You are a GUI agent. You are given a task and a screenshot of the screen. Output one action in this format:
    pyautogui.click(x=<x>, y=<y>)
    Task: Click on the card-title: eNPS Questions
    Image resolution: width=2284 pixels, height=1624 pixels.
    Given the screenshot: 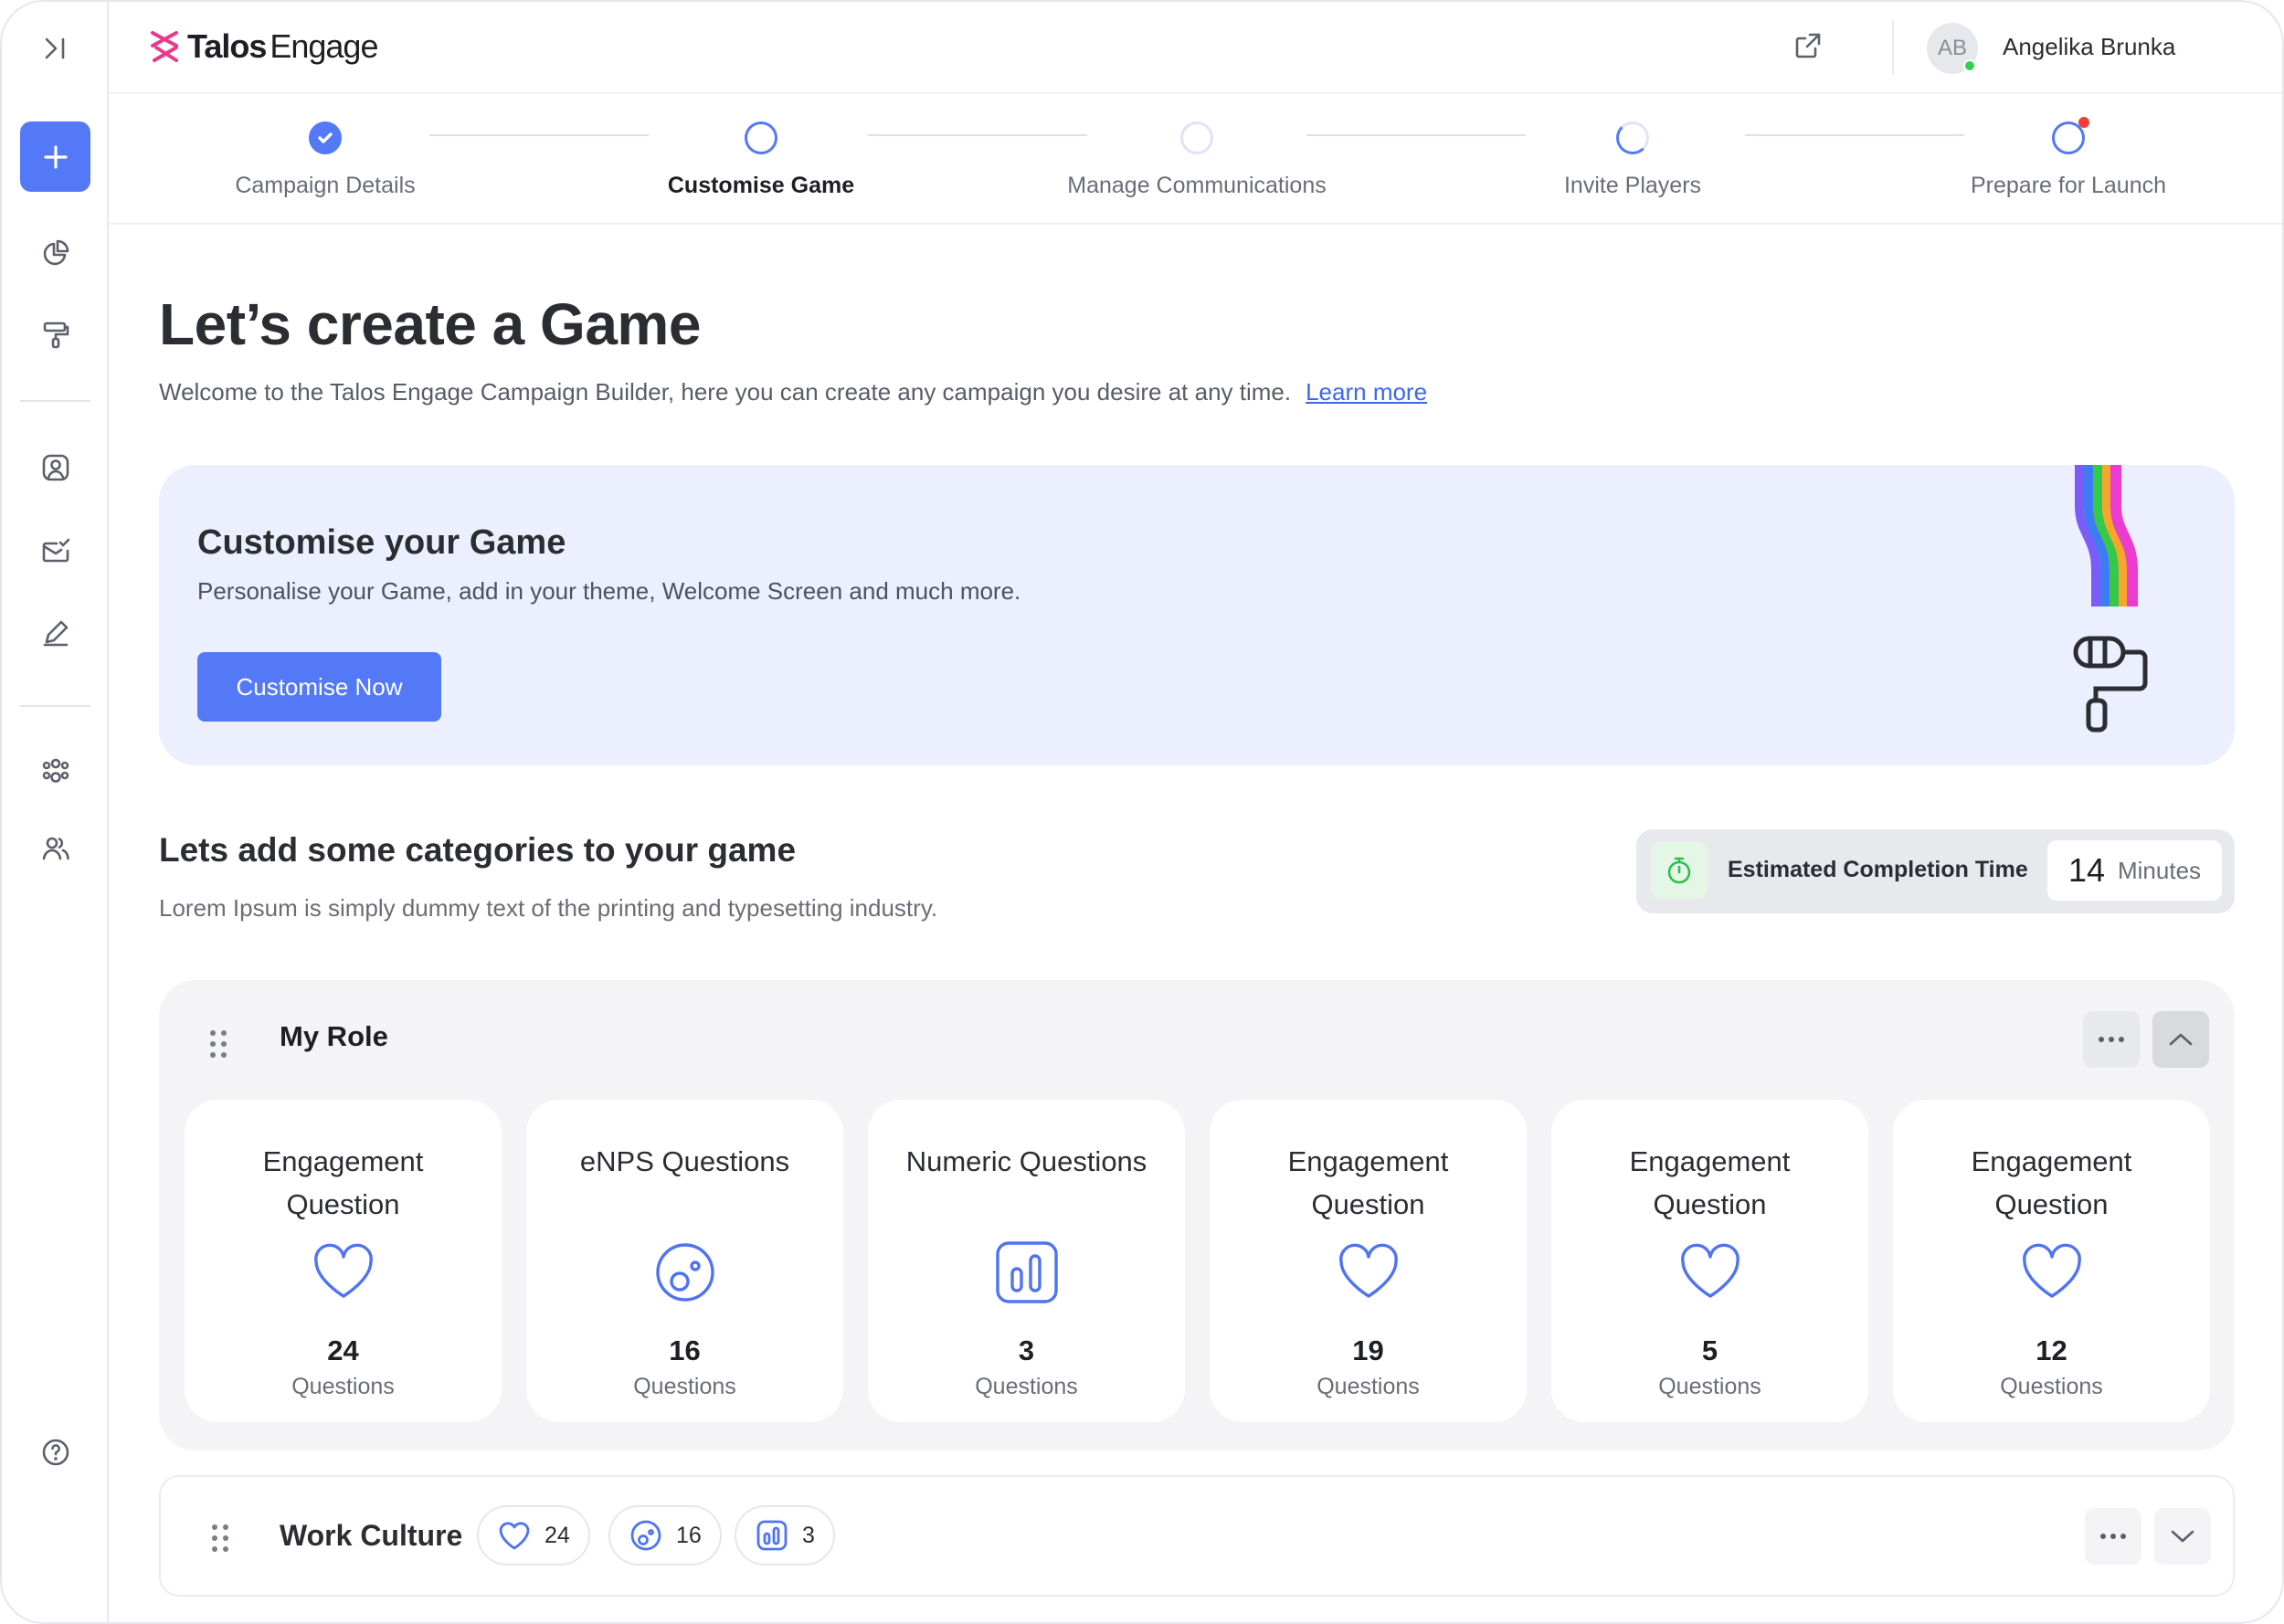 What is the action you would take?
    pyautogui.click(x=684, y=1161)
    